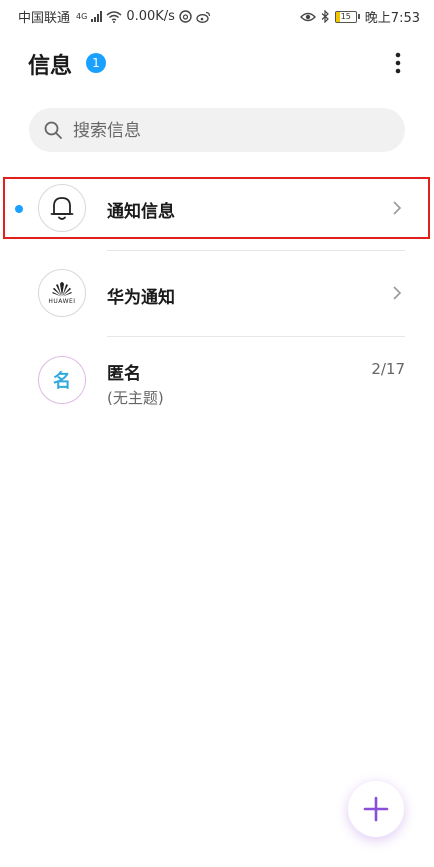  I want to click on more-options-button, so click(398, 63).